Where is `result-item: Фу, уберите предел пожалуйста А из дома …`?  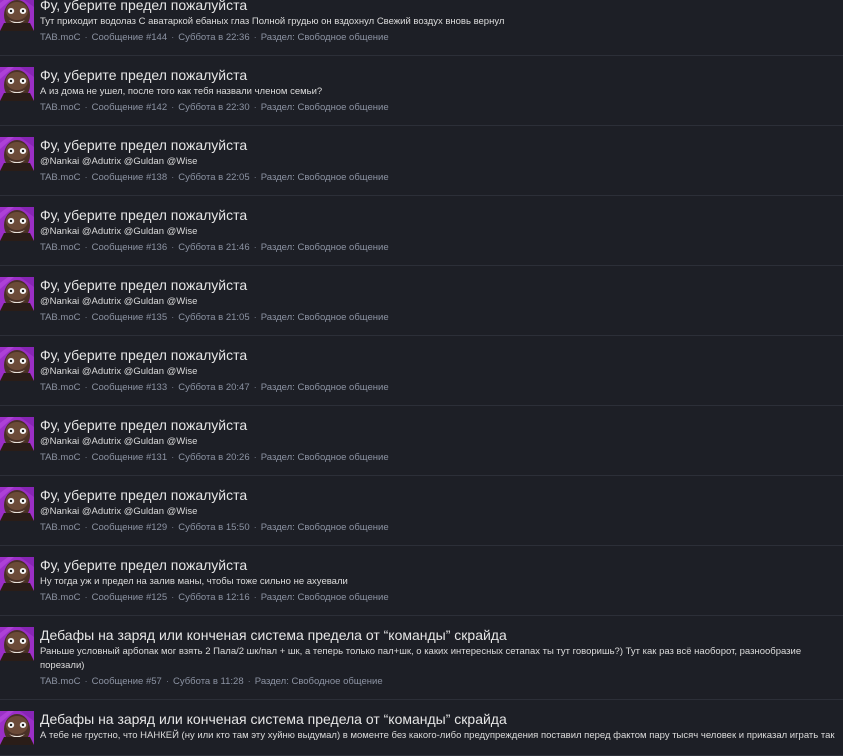
result-item: Фу, уберите предел пожалуйста А из дома … is located at coordinates (421, 91).